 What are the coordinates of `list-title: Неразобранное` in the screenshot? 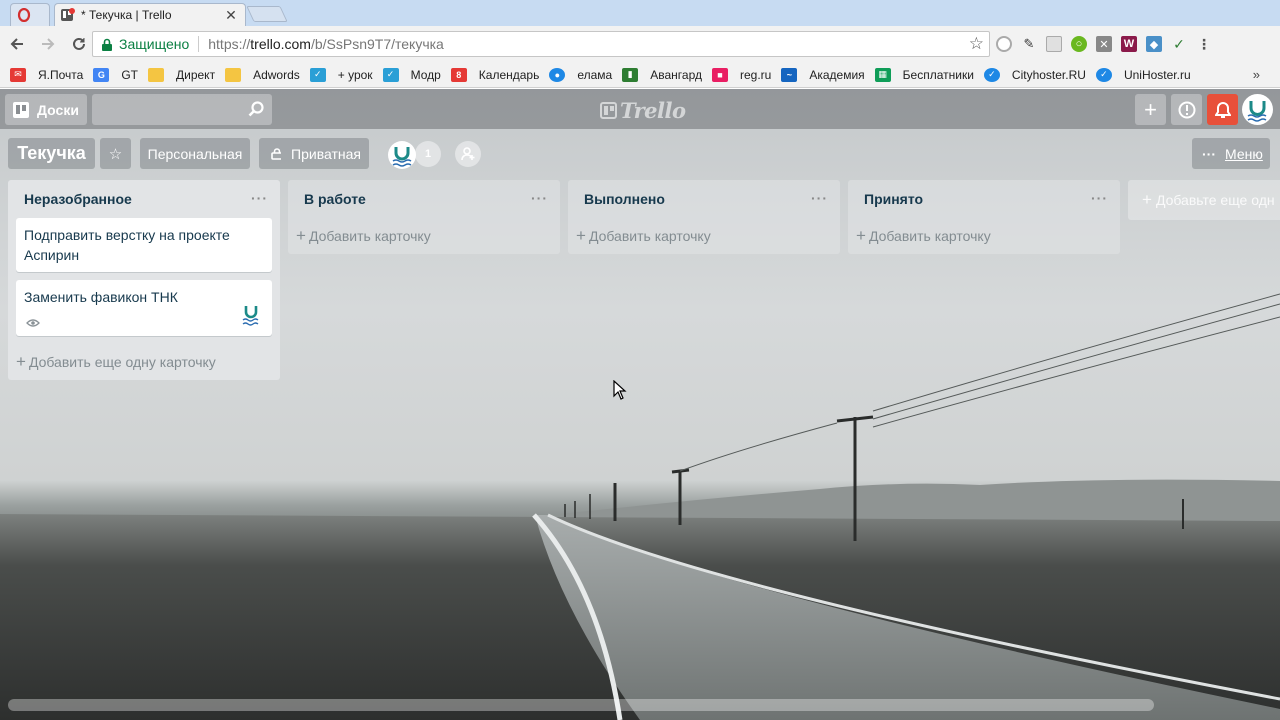 It's located at (78, 199).